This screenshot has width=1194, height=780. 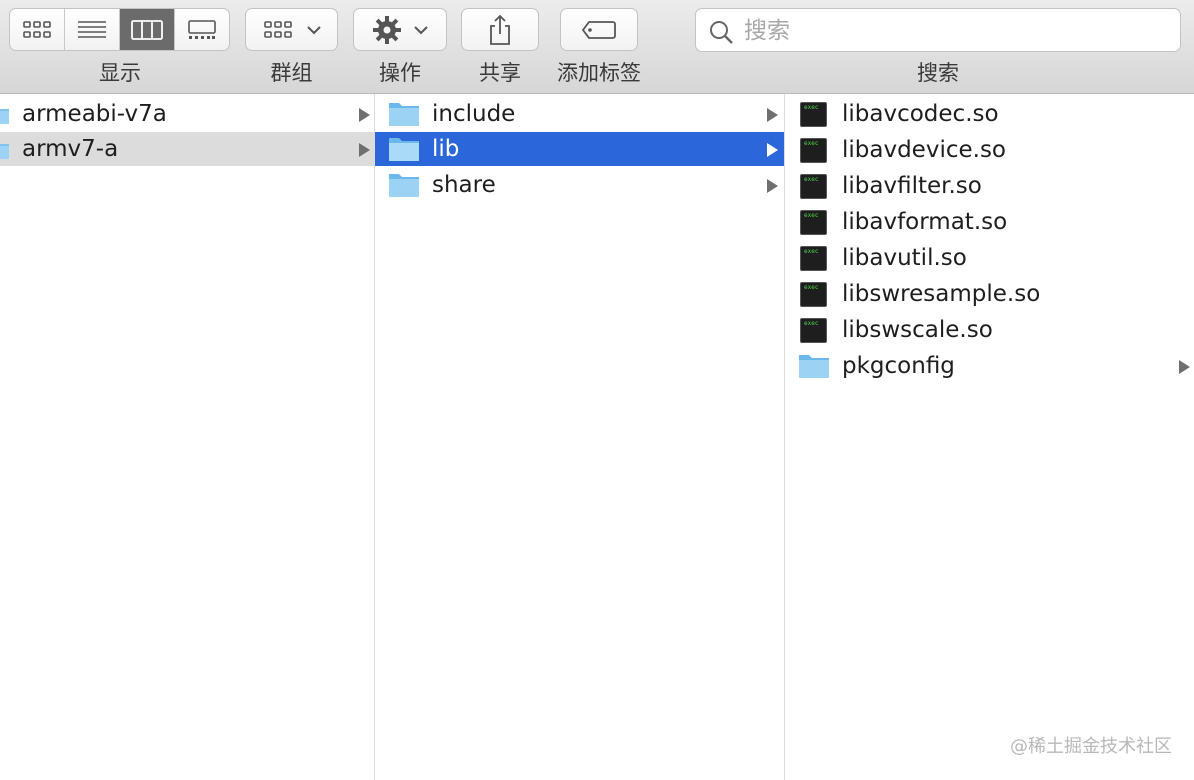 I want to click on row-share: share, so click(x=579, y=185).